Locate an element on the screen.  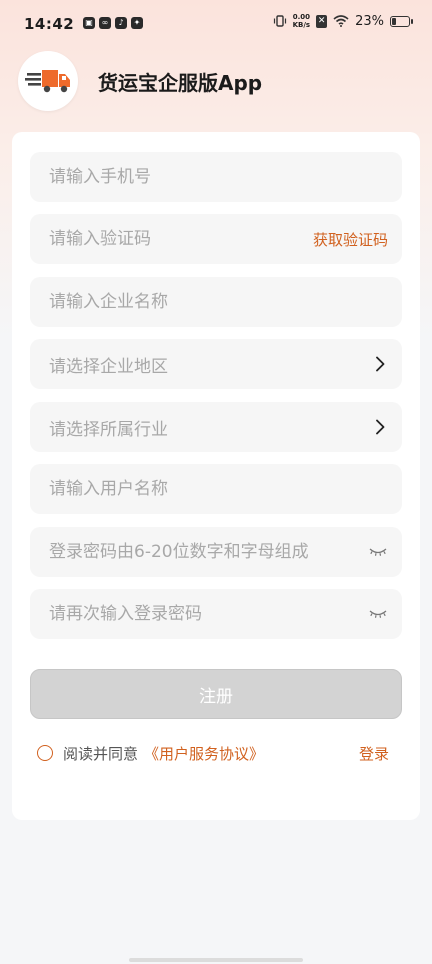
username-field is located at coordinates (216, 489).